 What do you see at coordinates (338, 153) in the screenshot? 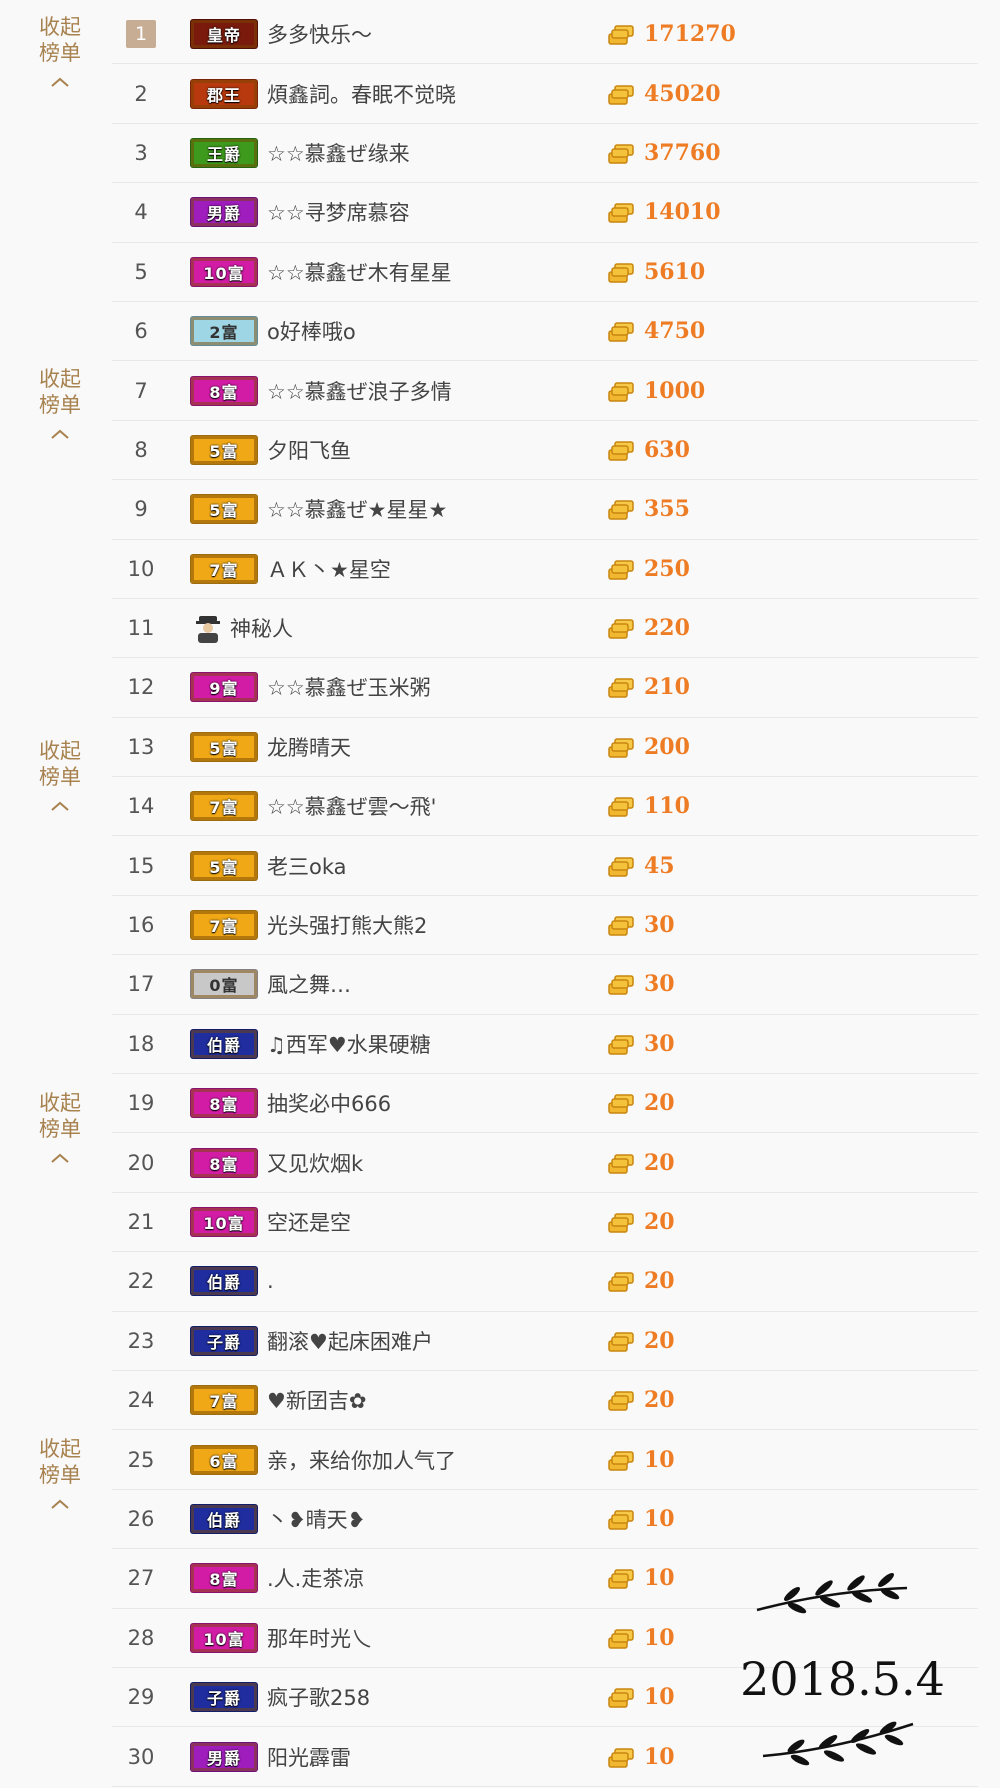
I see `user-name: ☆☆慕鑫ぜ缘来` at bounding box center [338, 153].